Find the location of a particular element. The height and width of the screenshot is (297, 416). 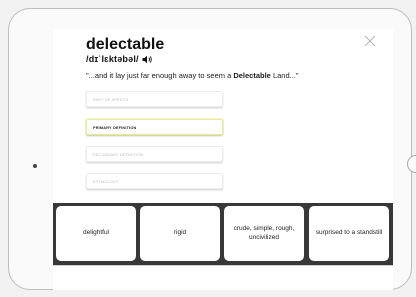

front-camera is located at coordinates (35, 166).